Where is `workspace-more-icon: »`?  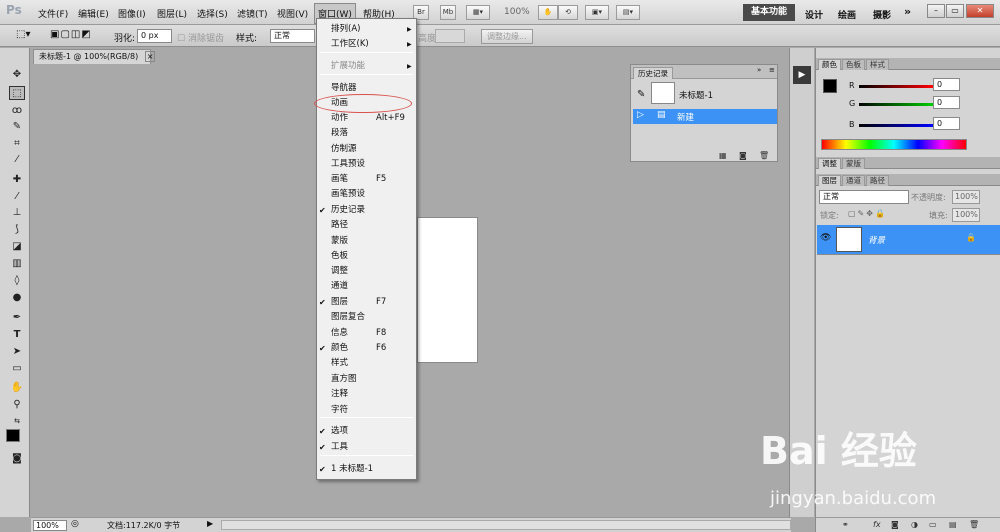 workspace-more-icon: » is located at coordinates (907, 11).